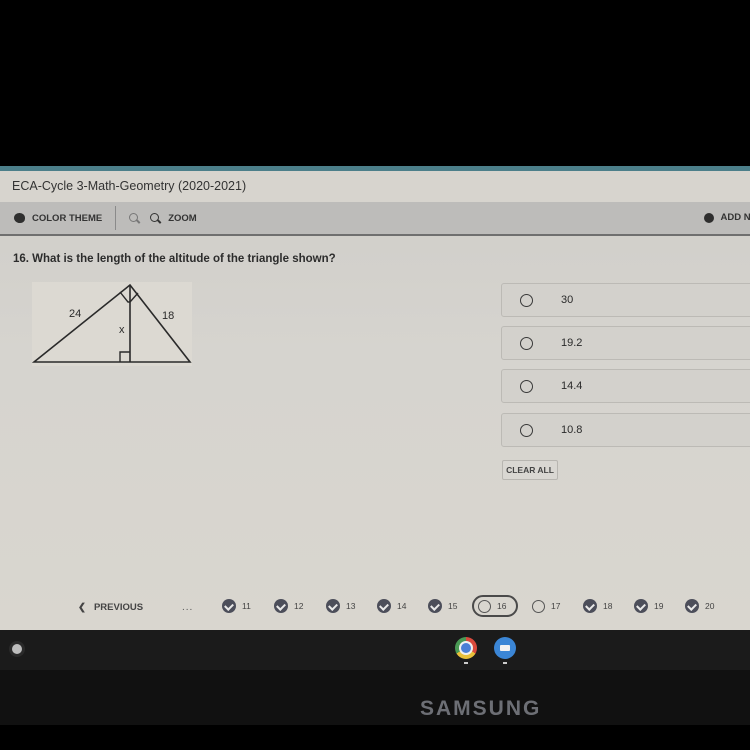 The image size is (750, 750). What do you see at coordinates (375, 650) in the screenshot?
I see `os-shelf` at bounding box center [375, 650].